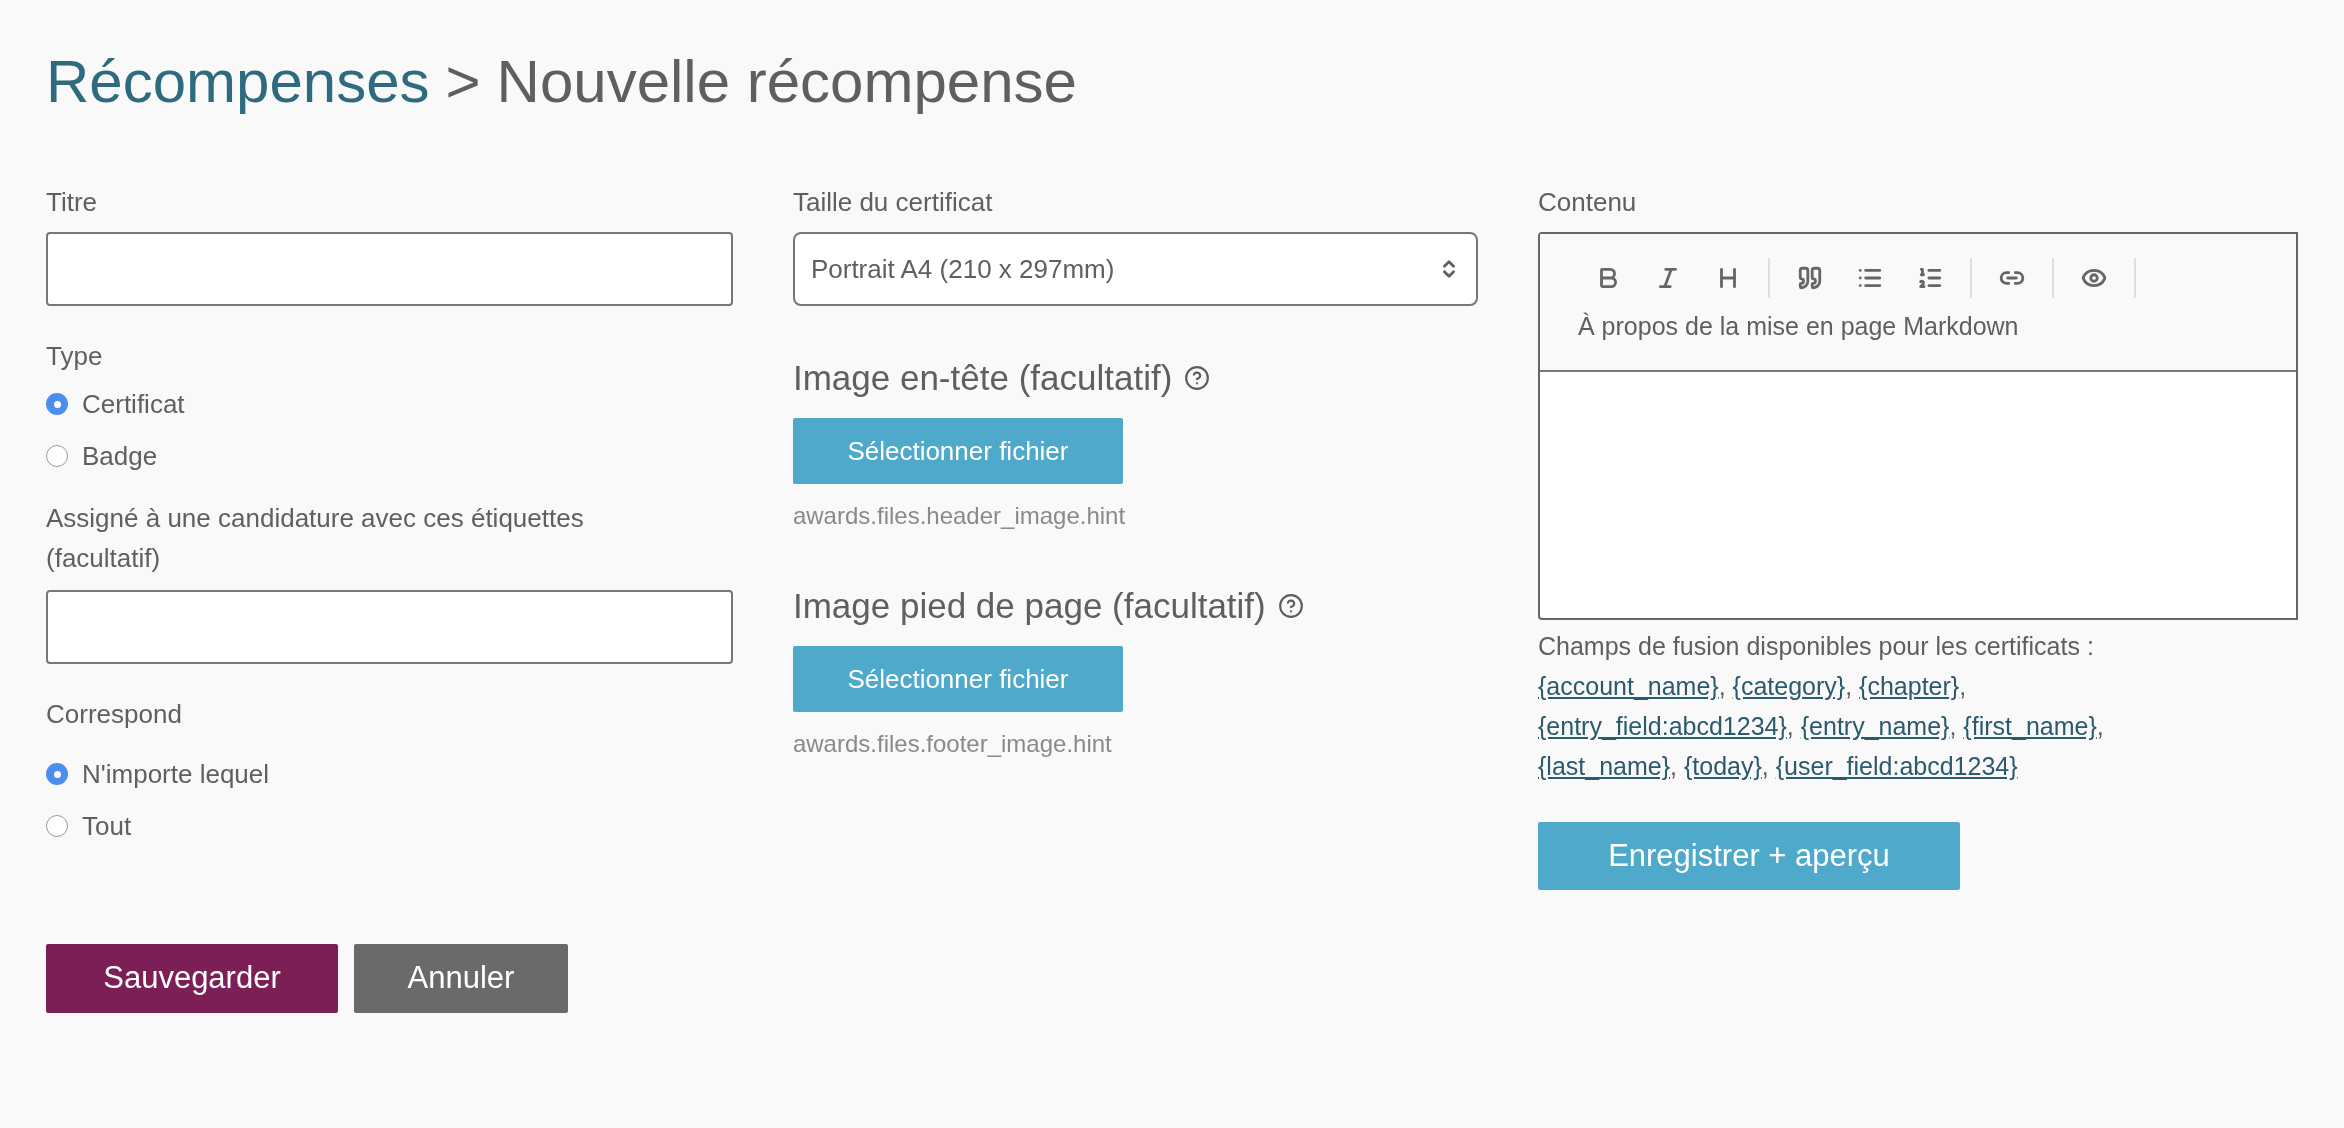 This screenshot has height=1128, width=2344. Describe the element at coordinates (982, 378) in the screenshot. I see `section-heading: Image en-tête (facultatif)` at that location.